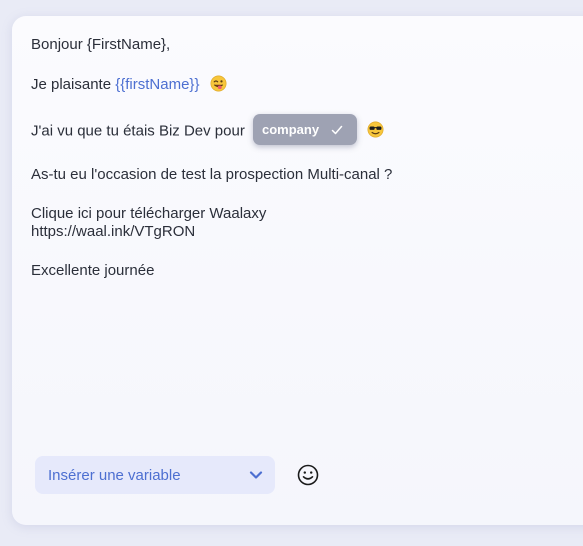 This screenshot has height=546, width=583. Describe the element at coordinates (337, 130) in the screenshot. I see `check-icon` at that location.